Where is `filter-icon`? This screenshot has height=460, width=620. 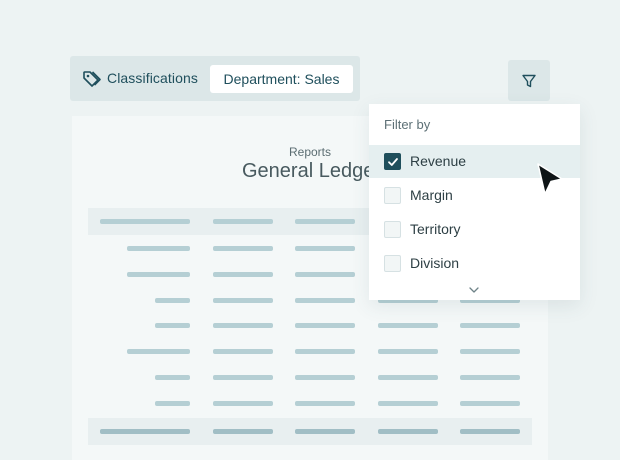
filter-icon is located at coordinates (529, 81).